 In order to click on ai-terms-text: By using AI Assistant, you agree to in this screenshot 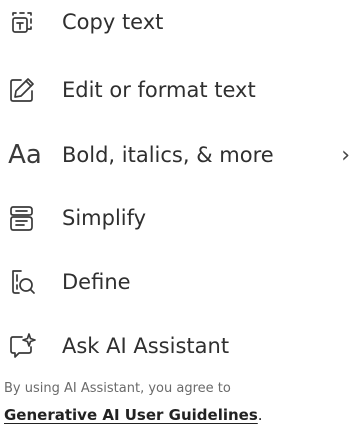, I will do `click(117, 388)`.